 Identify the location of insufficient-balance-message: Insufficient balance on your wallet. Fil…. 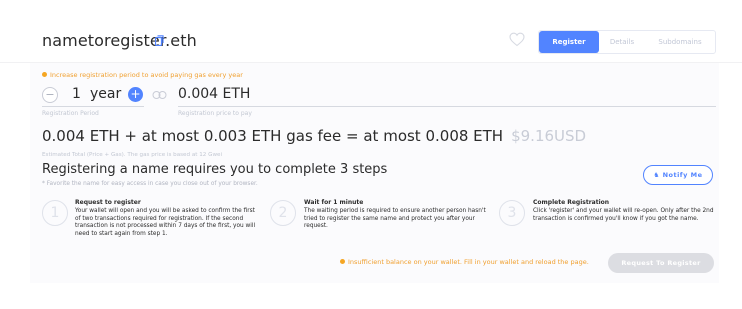
(464, 262).